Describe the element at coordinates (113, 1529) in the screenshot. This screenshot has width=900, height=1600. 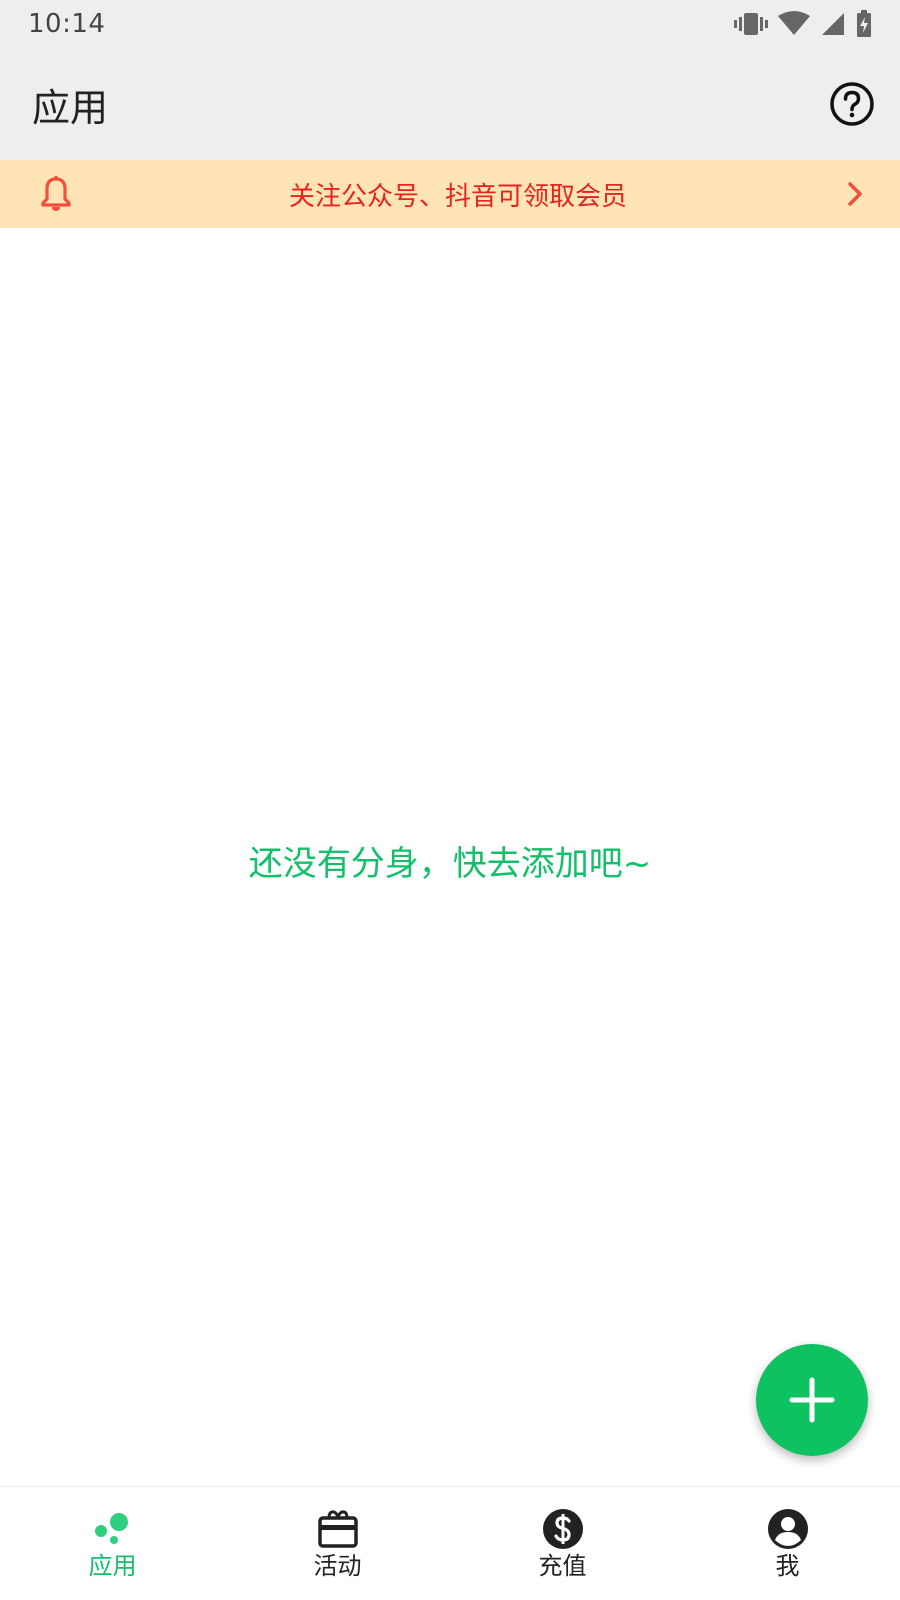
I see `apps-dots-icon` at that location.